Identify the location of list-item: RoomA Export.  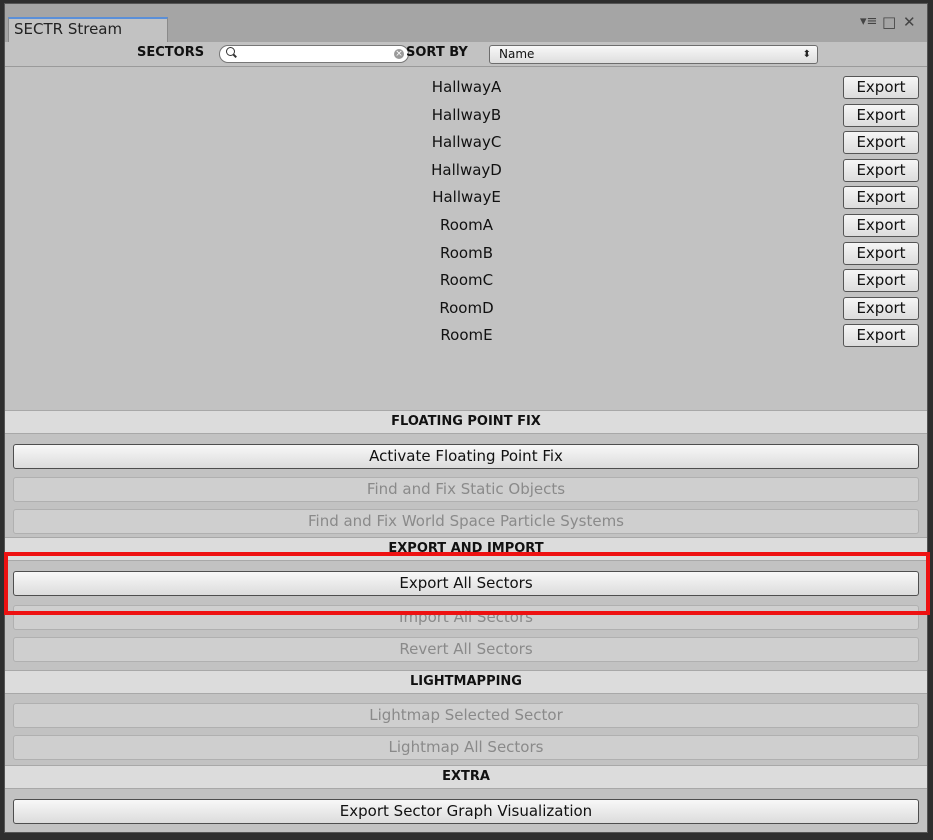
(466, 225).